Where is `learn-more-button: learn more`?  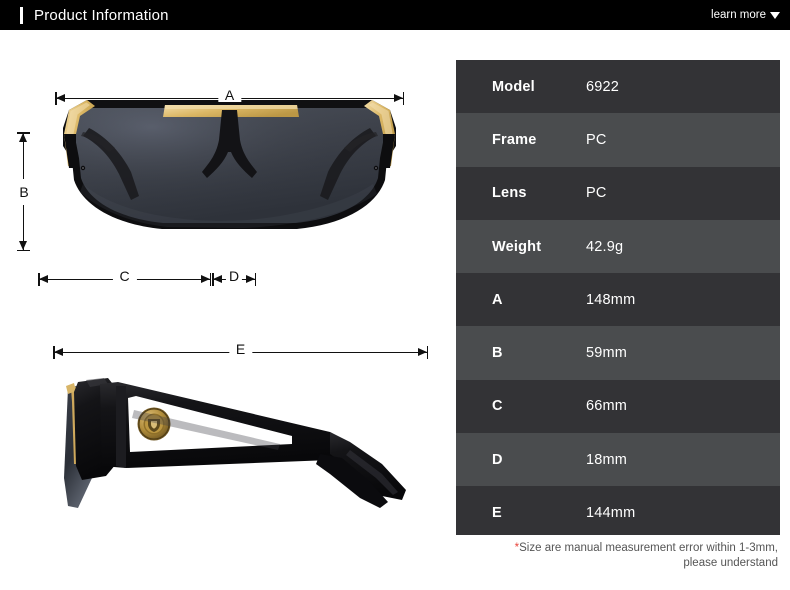 learn-more-button: learn more is located at coordinates (745, 15).